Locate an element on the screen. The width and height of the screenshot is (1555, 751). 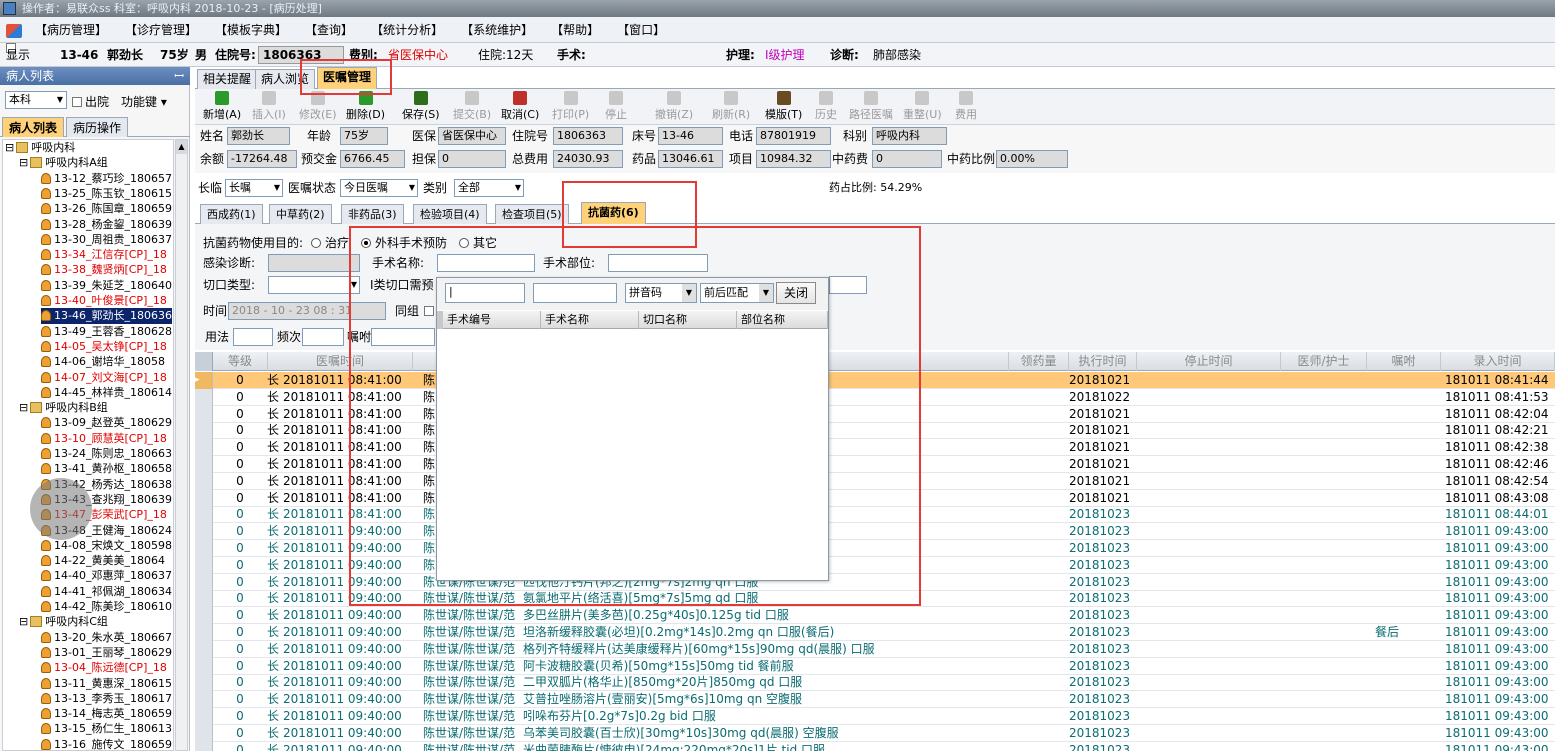
tree-patient: 13-28_杨金鋆_180639 is located at coordinates (106, 224).